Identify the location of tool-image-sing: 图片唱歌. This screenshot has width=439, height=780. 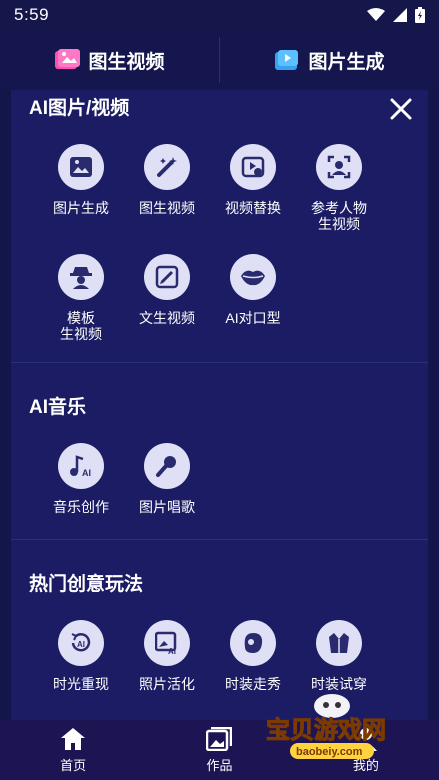
(167, 479).